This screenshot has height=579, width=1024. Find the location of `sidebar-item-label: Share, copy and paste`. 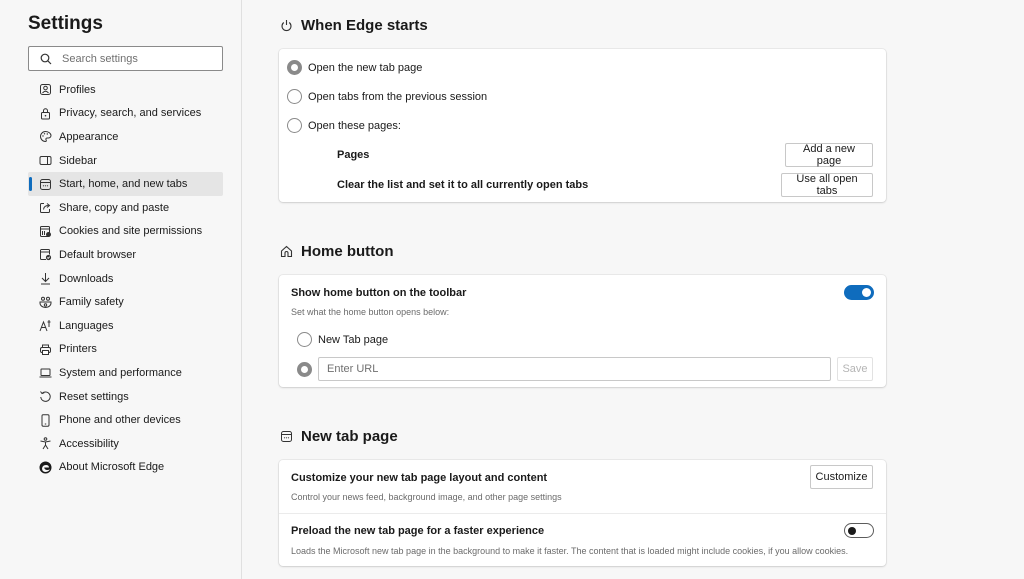

sidebar-item-label: Share, copy and paste is located at coordinates (114, 207).